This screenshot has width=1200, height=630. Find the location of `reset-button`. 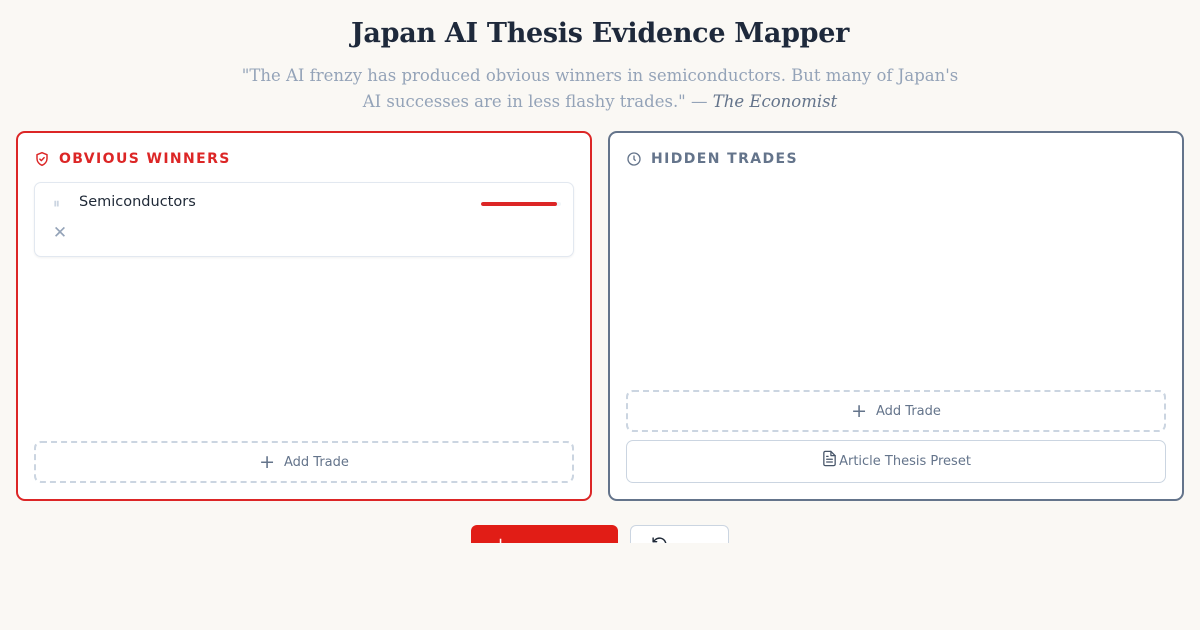

reset-button is located at coordinates (679, 534).